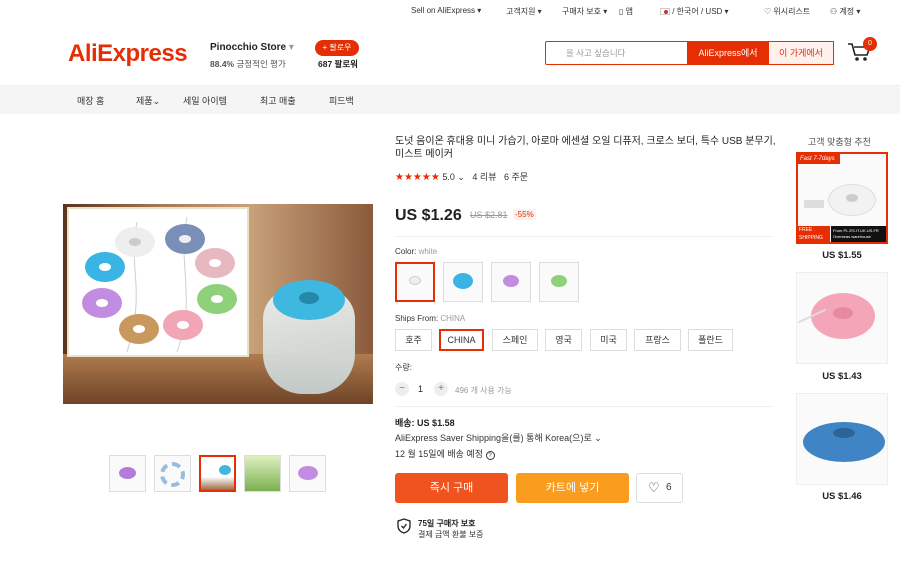  I want to click on search-input: 을 사고 싶습니다, so click(616, 53).